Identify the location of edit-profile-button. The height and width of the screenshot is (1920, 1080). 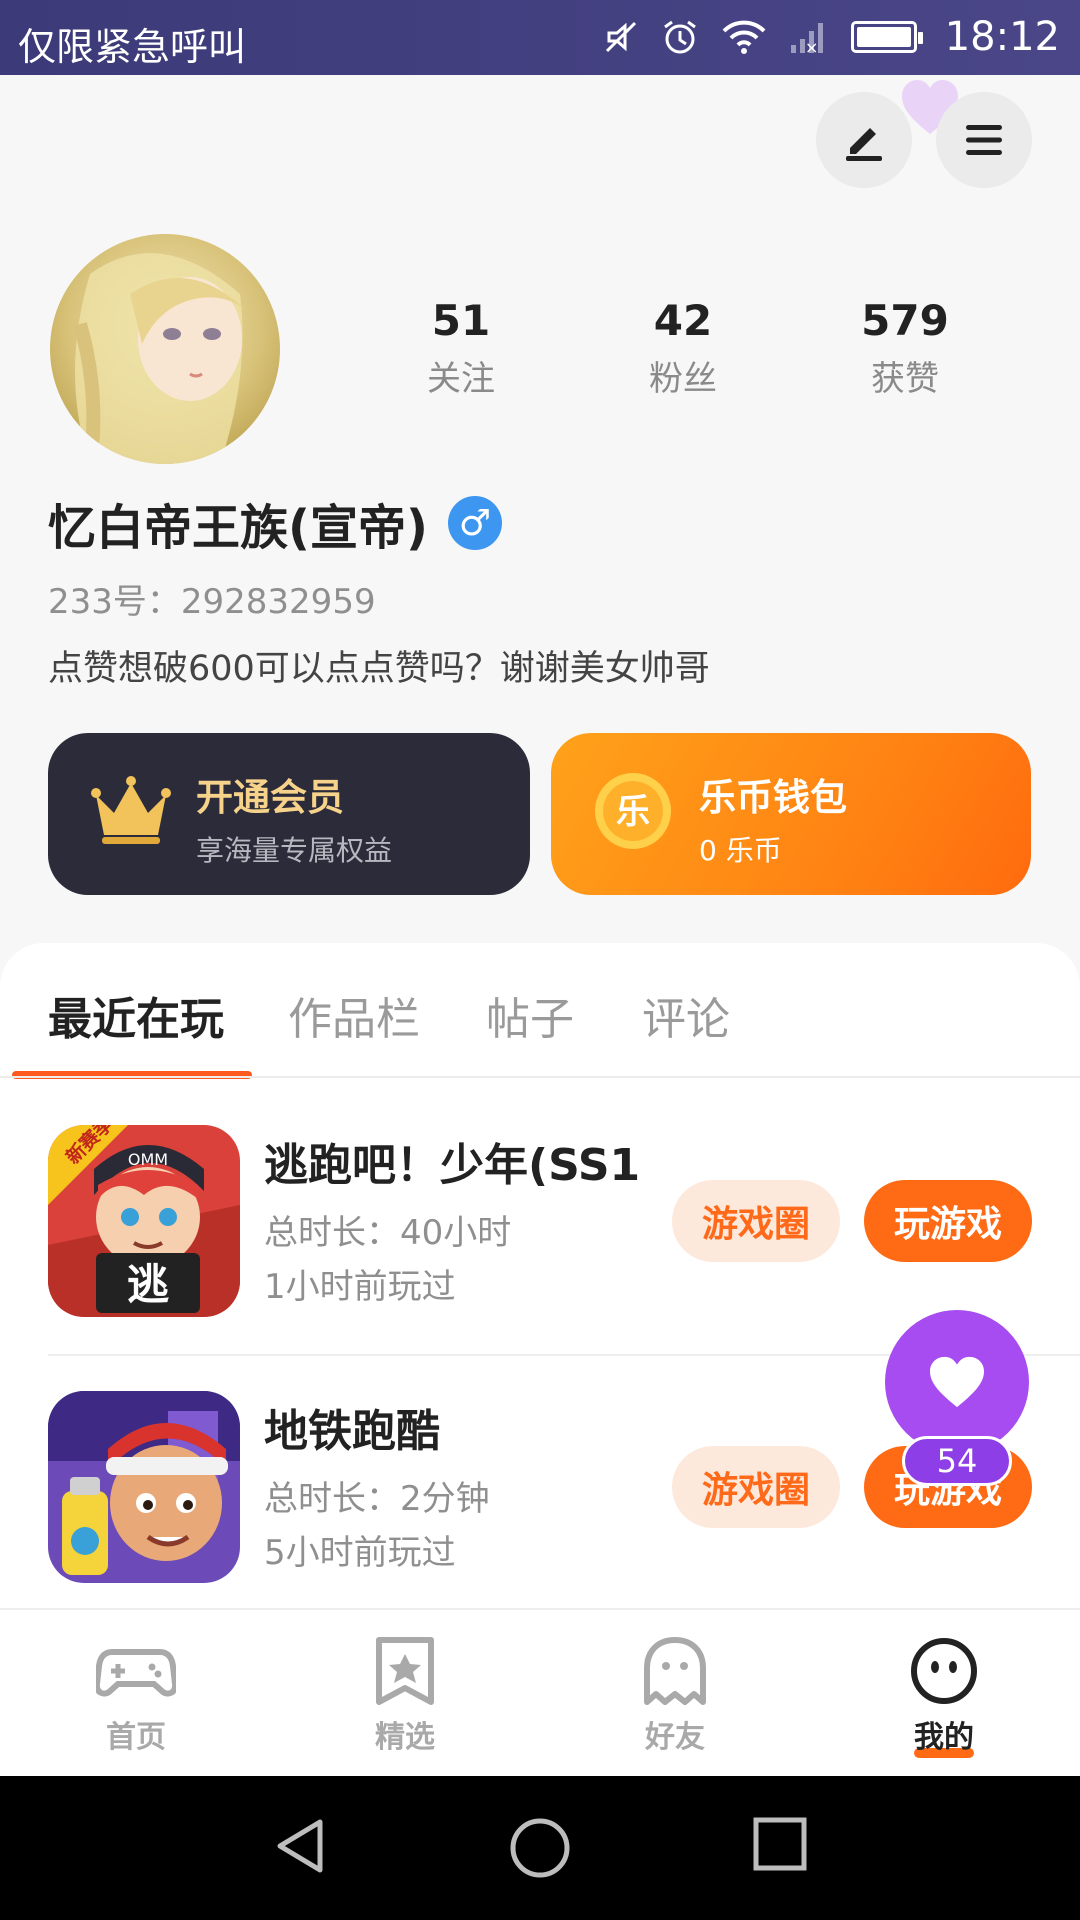
(864, 140).